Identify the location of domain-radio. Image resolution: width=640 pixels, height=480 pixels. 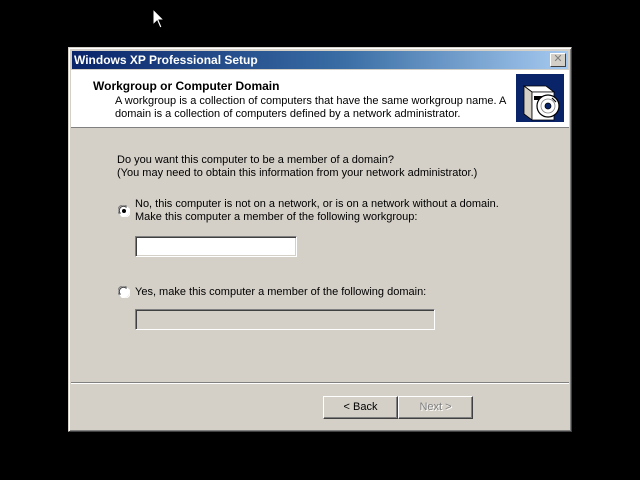
(124, 292).